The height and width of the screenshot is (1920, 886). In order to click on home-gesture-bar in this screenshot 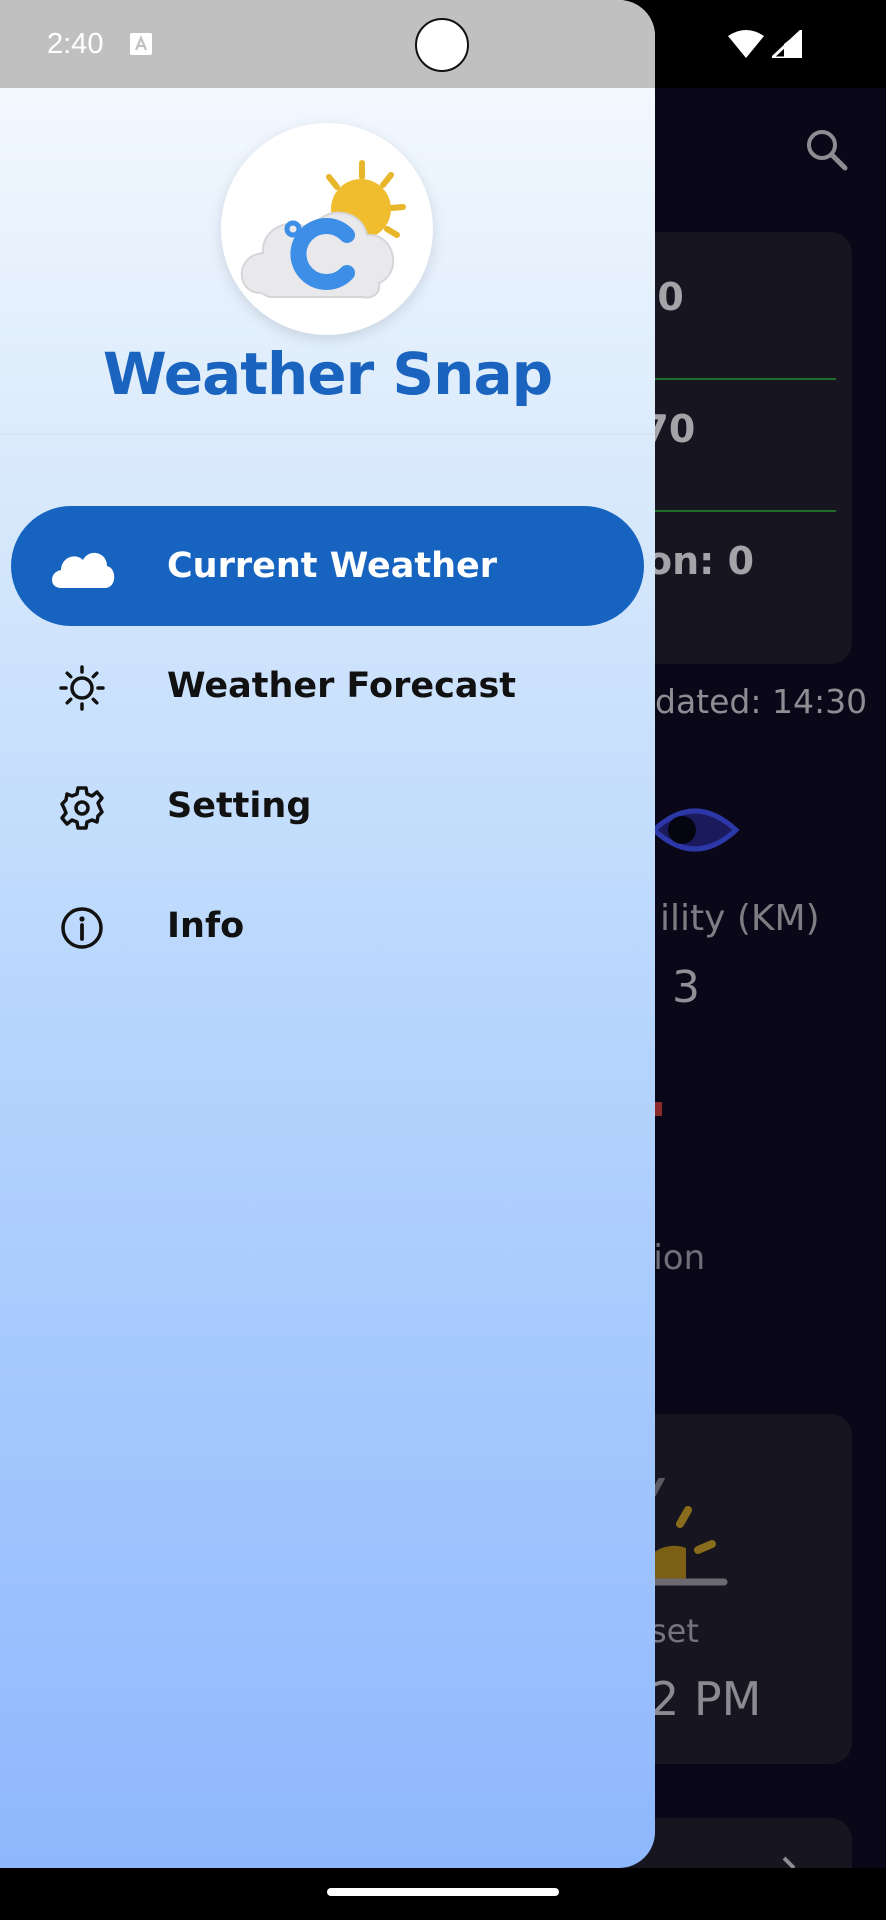, I will do `click(443, 1892)`.